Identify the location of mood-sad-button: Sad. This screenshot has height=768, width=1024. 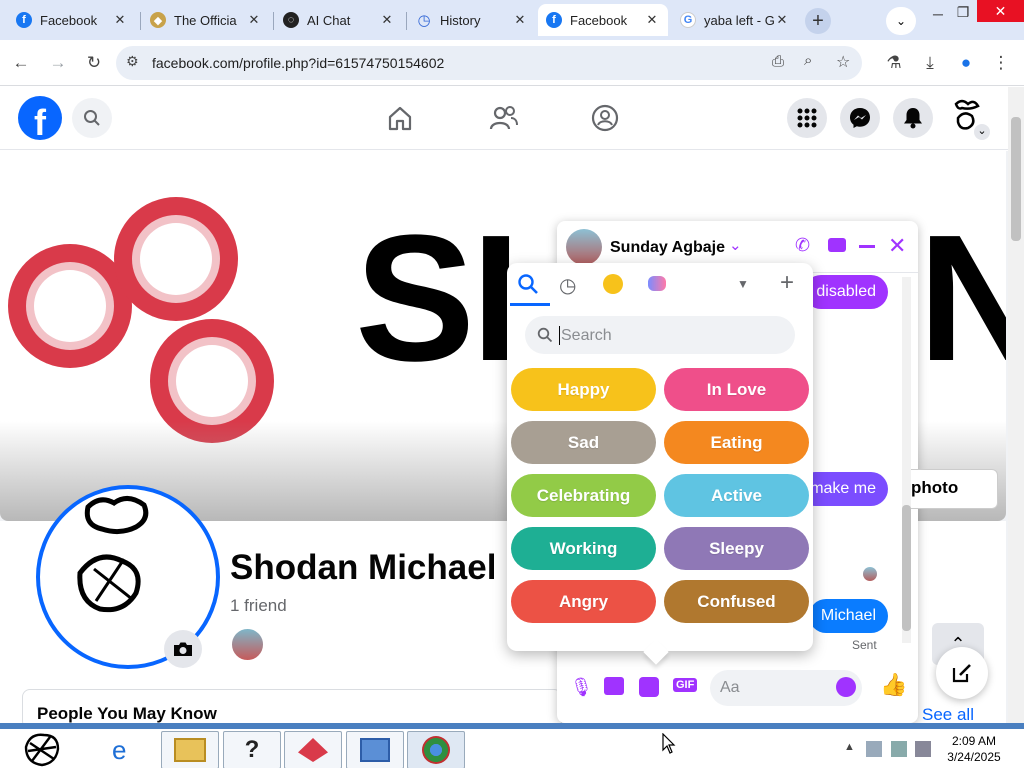
(583, 442).